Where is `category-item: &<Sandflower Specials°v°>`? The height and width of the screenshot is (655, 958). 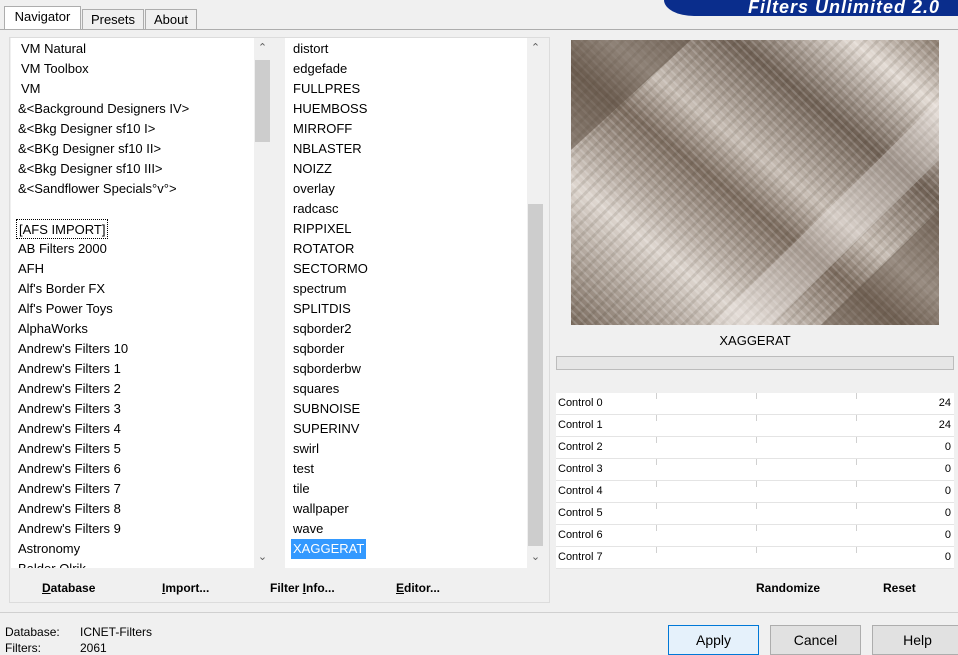 category-item: &<Sandflower Specials°v°> is located at coordinates (97, 189).